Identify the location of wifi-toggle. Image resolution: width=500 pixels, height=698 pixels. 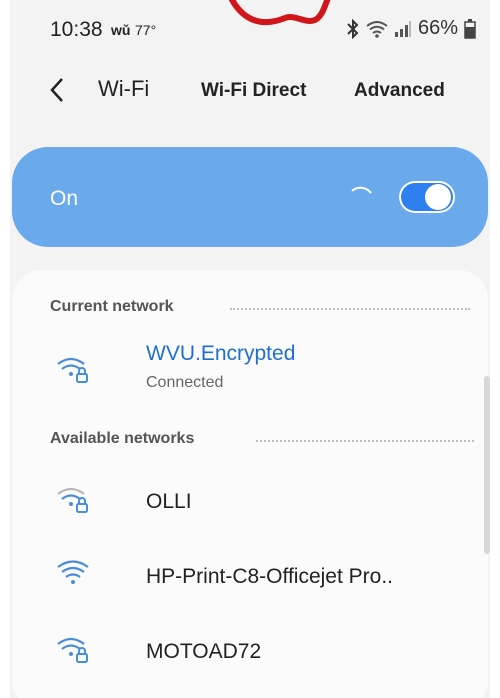
(427, 197).